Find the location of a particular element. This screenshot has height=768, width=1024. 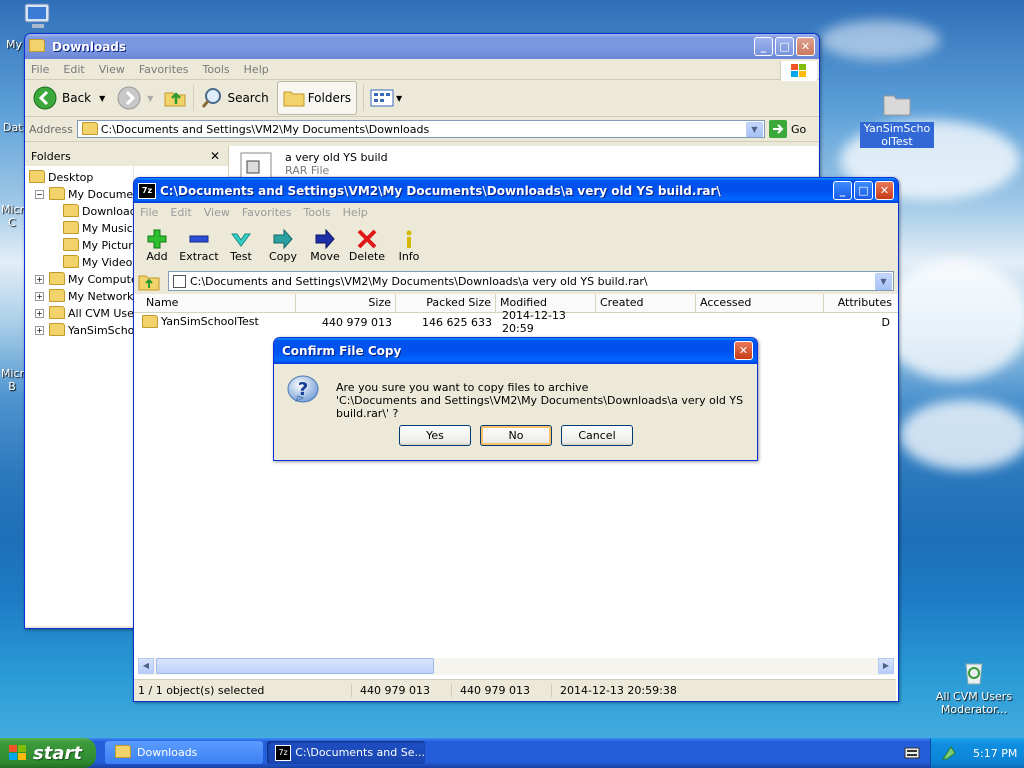

tree-item: My Videos is located at coordinates (98, 262).